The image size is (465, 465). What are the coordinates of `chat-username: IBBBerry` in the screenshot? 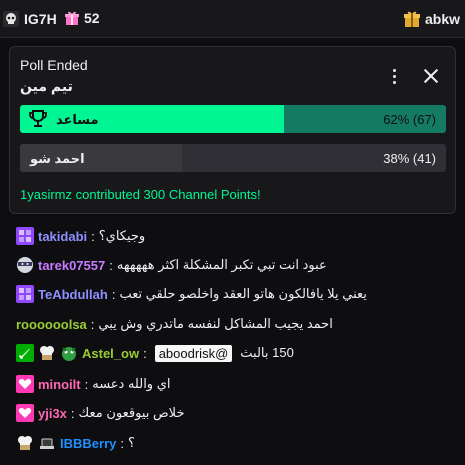 It's located at (88, 443).